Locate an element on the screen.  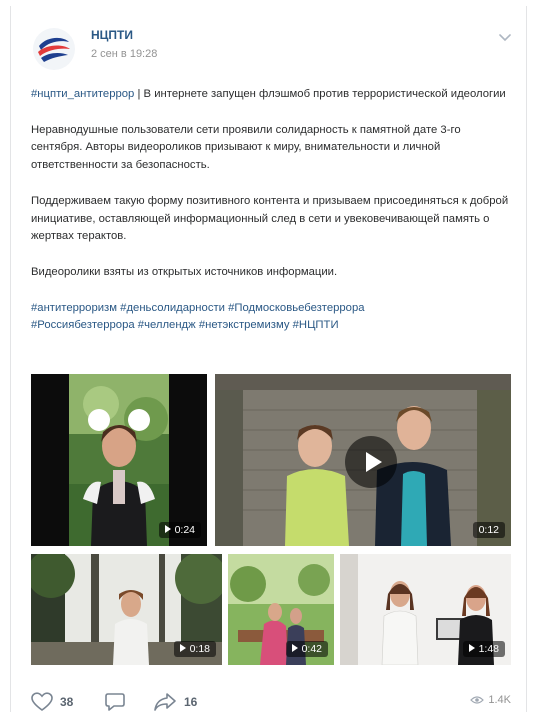
hashtag-link: #нцпти_антитеррор is located at coordinates (82, 94).